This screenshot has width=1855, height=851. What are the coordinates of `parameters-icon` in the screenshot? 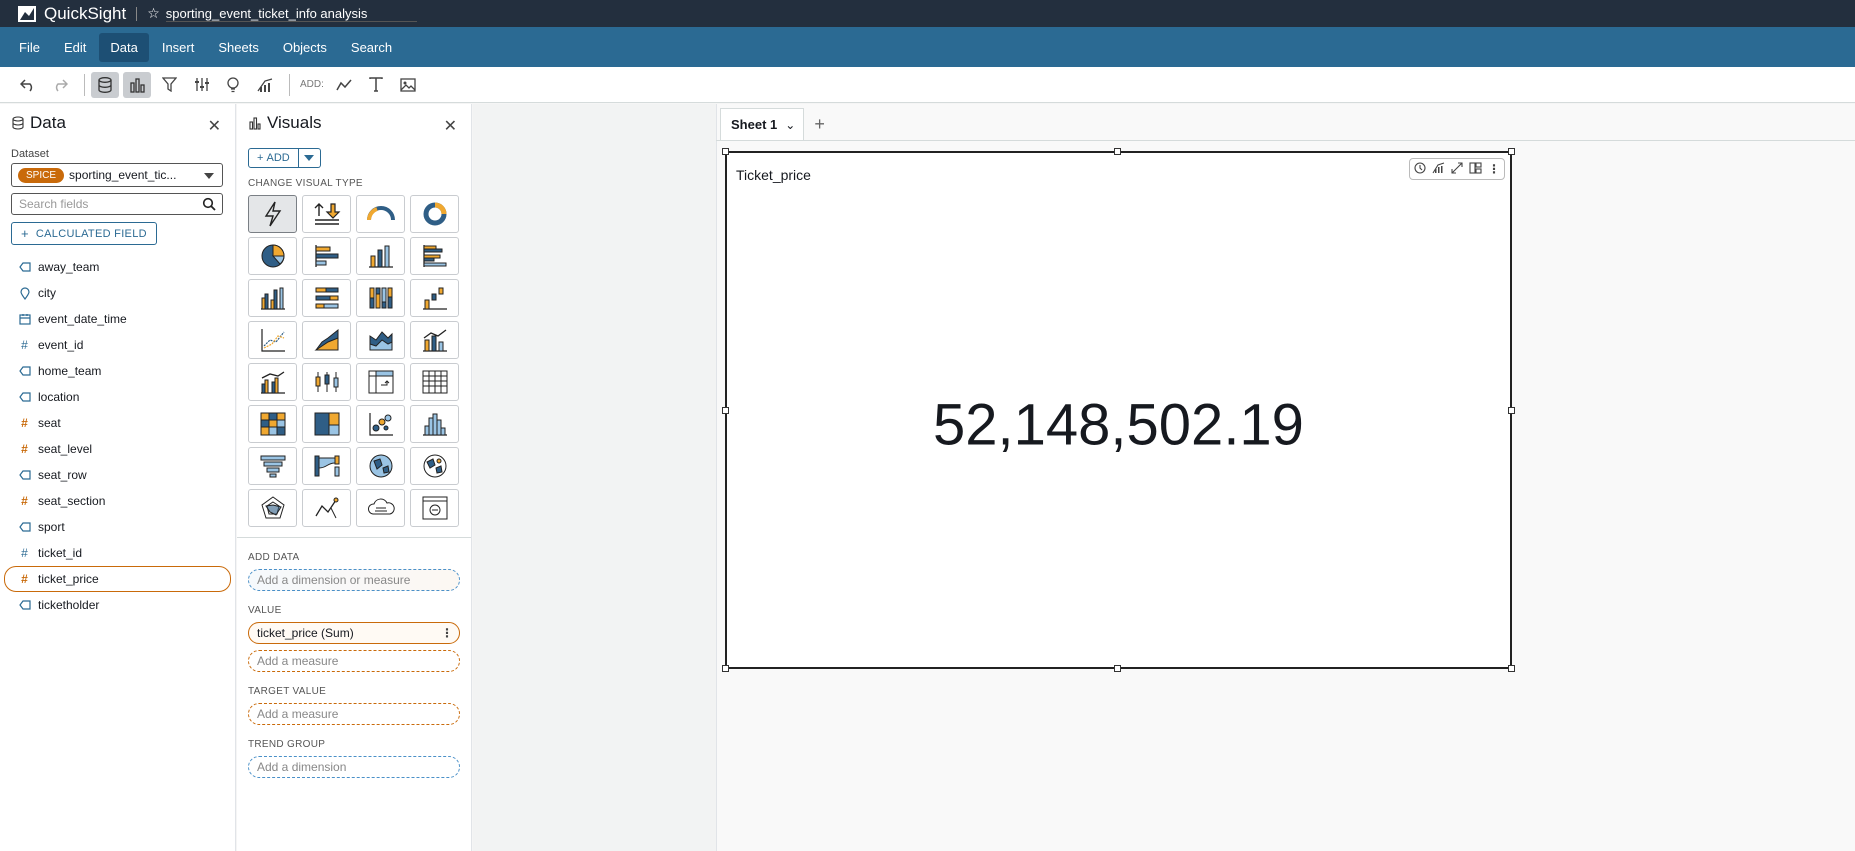 It's located at (201, 85).